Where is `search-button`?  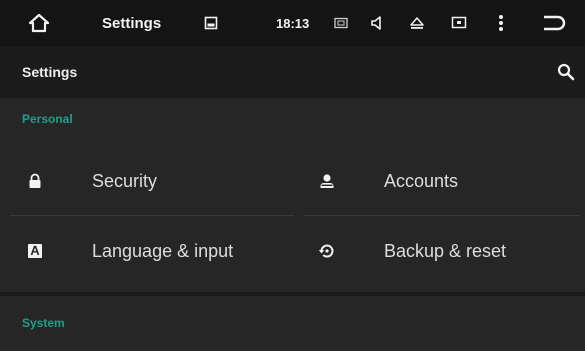 search-button is located at coordinates (566, 72).